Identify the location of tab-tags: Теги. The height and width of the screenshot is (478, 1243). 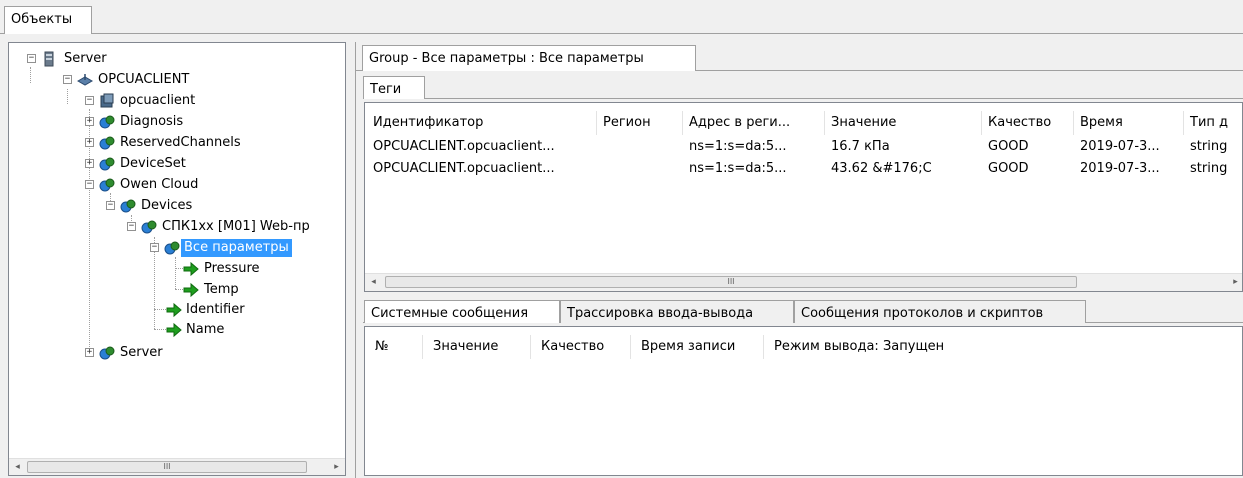
(394, 87).